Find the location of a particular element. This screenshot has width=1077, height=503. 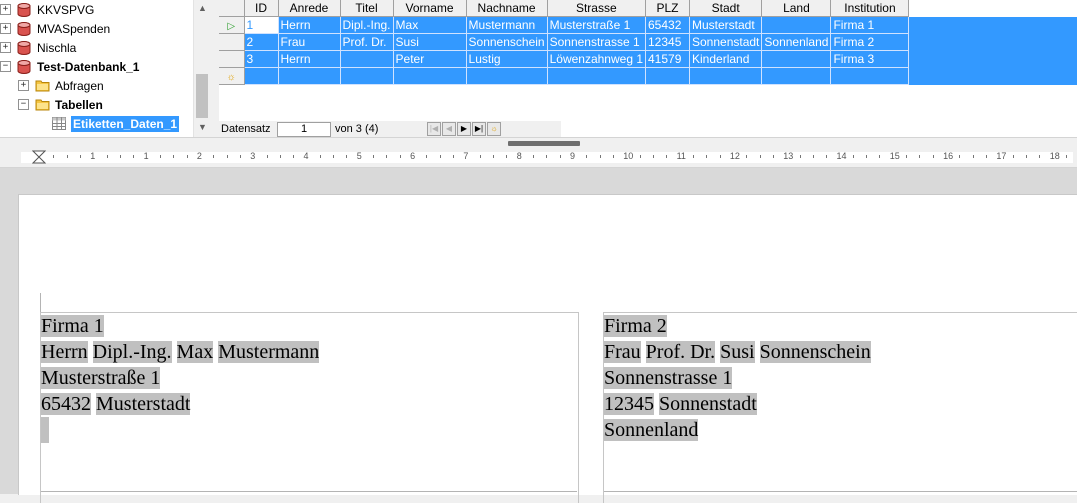

tree-item: + MVASpenden is located at coordinates (55, 28).